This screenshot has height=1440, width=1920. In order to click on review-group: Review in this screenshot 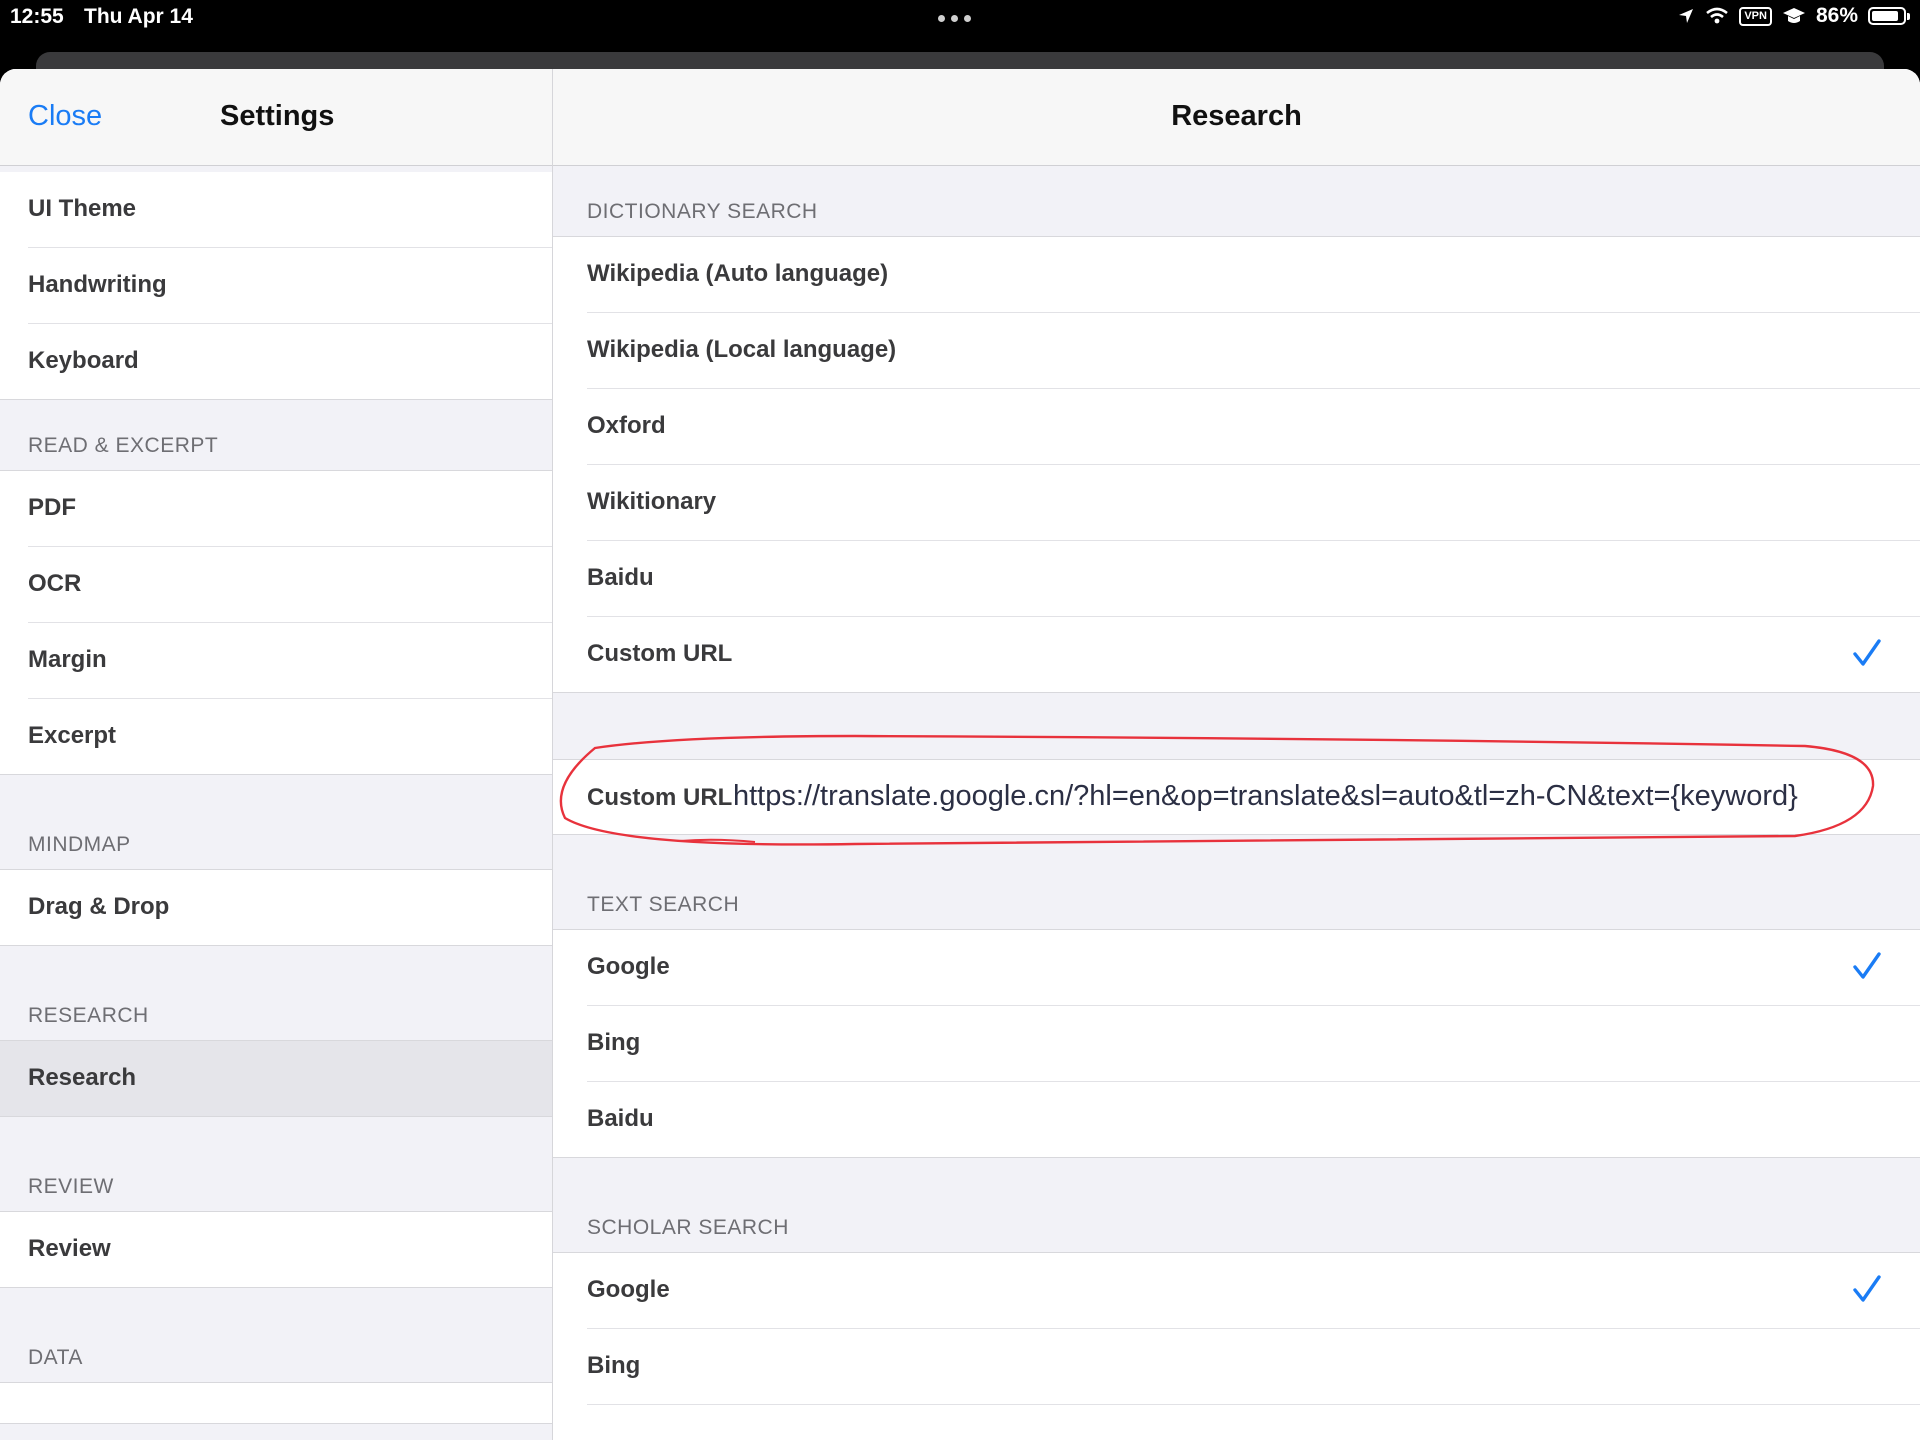, I will do `click(276, 1250)`.